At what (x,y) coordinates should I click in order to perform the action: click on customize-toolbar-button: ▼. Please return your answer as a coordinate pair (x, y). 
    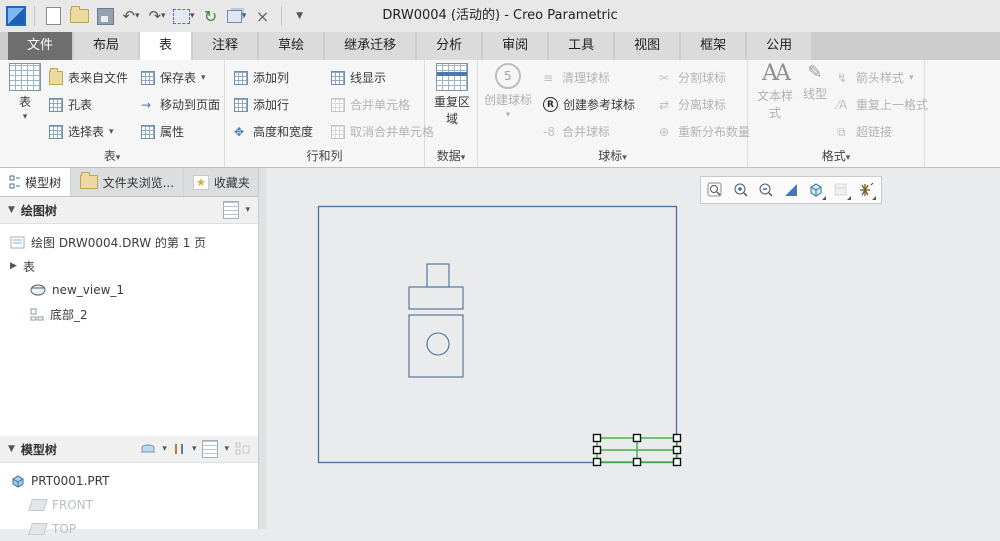
    Looking at the image, I should click on (300, 16).